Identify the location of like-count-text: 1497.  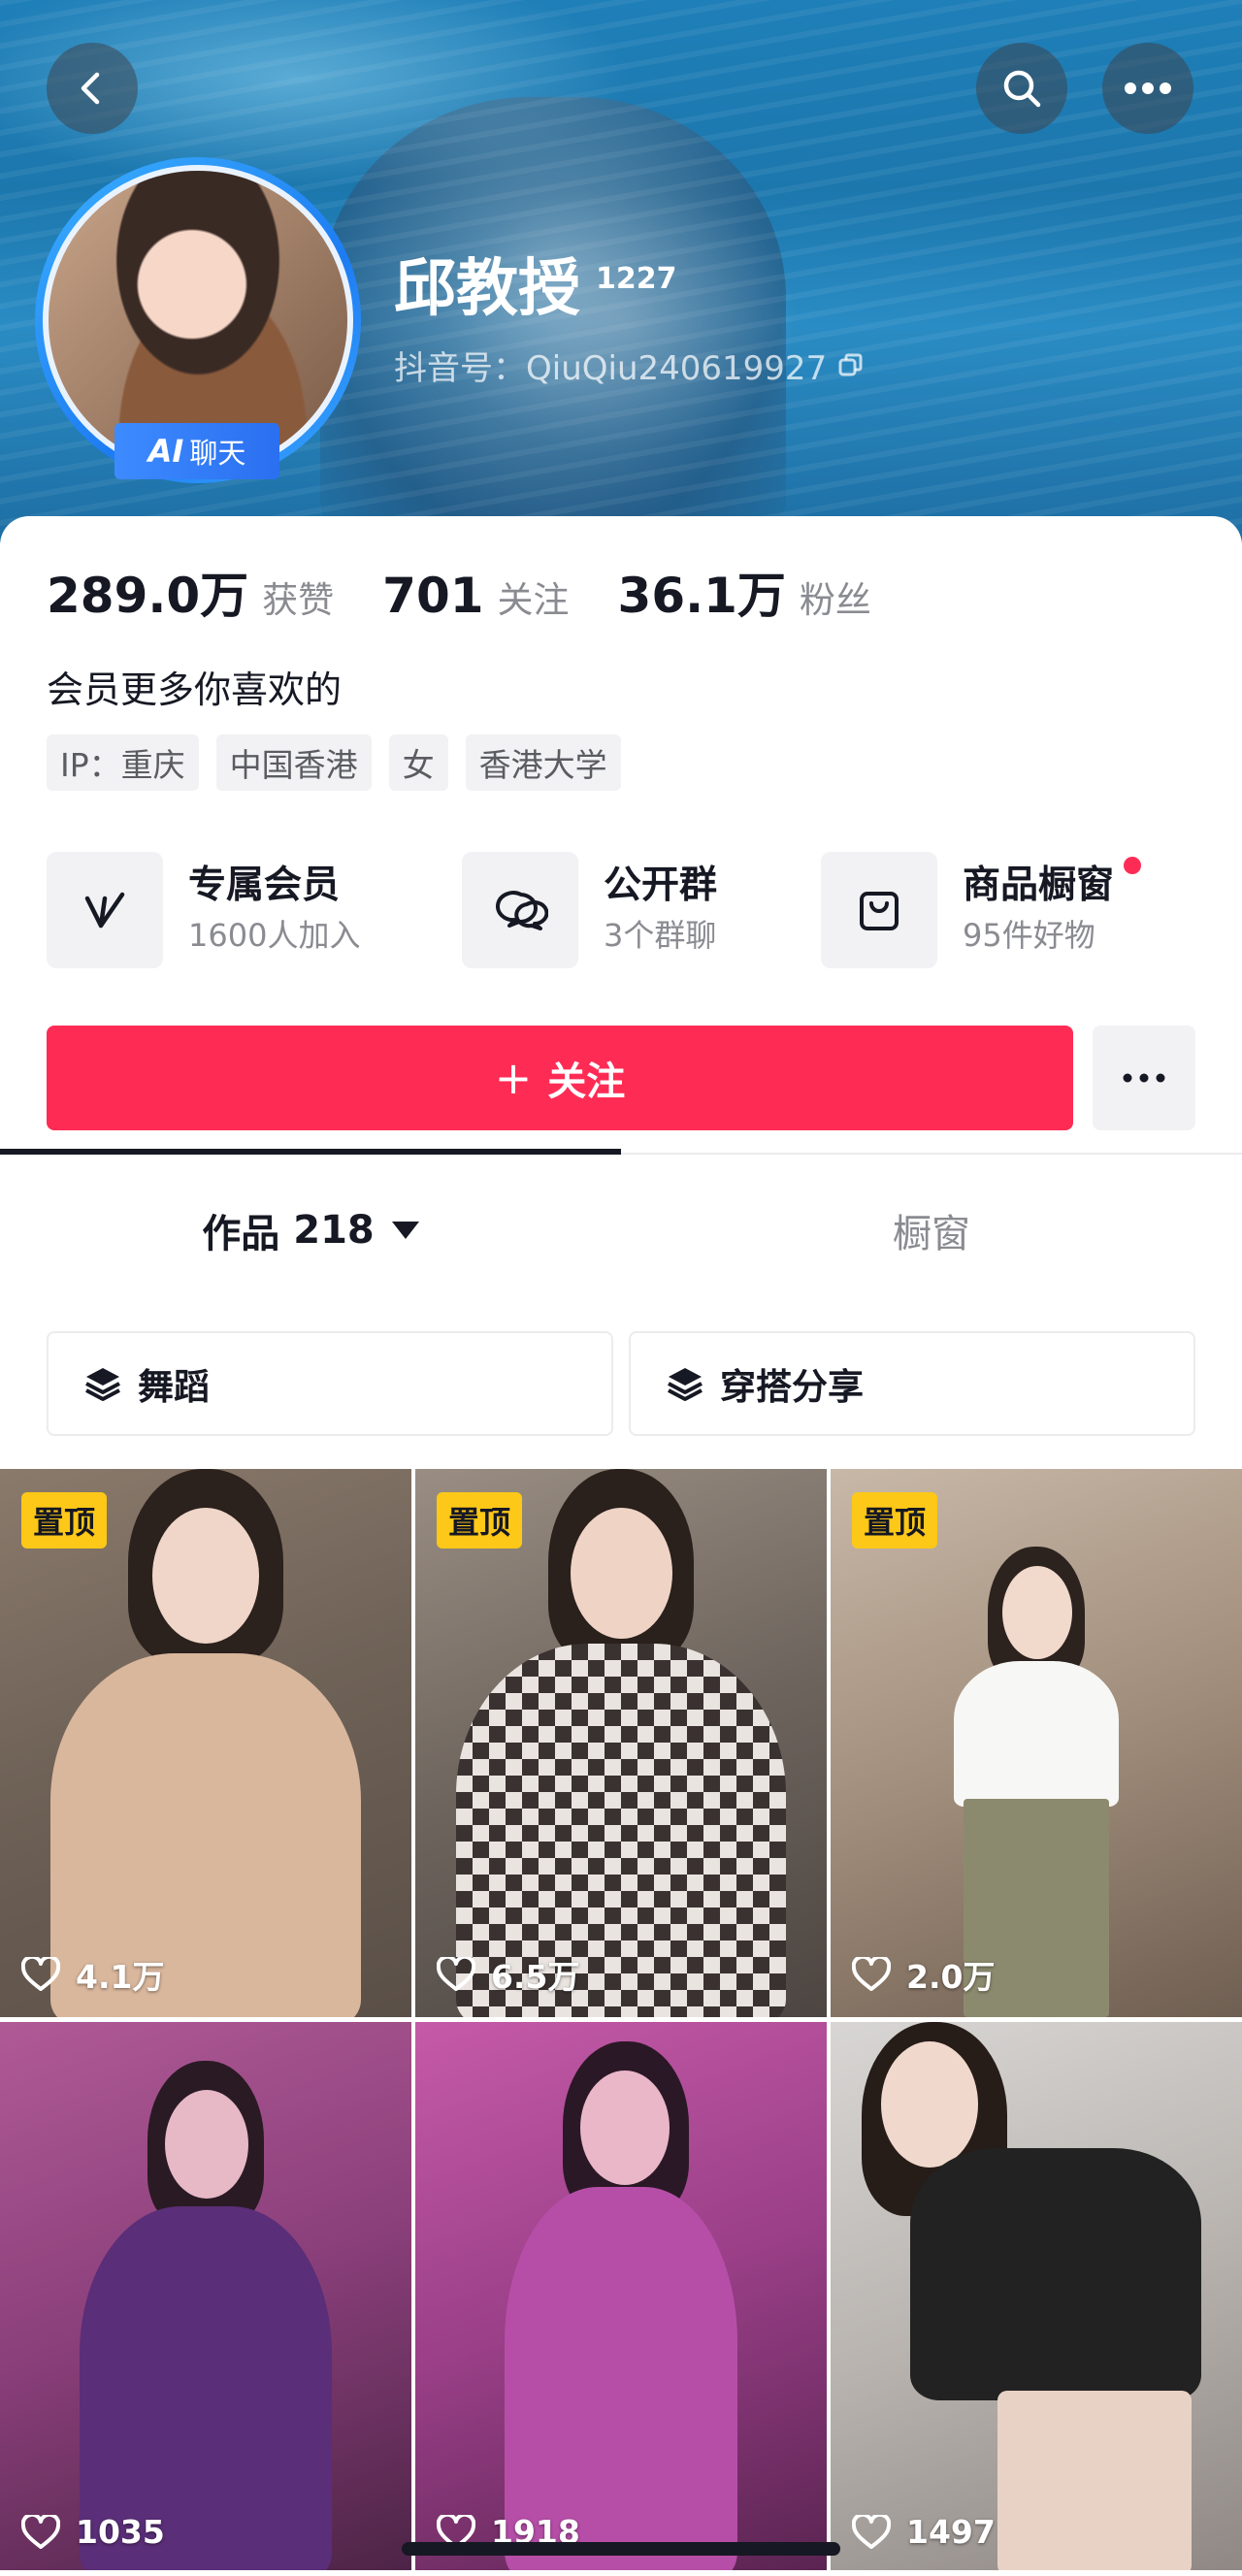
(951, 2532).